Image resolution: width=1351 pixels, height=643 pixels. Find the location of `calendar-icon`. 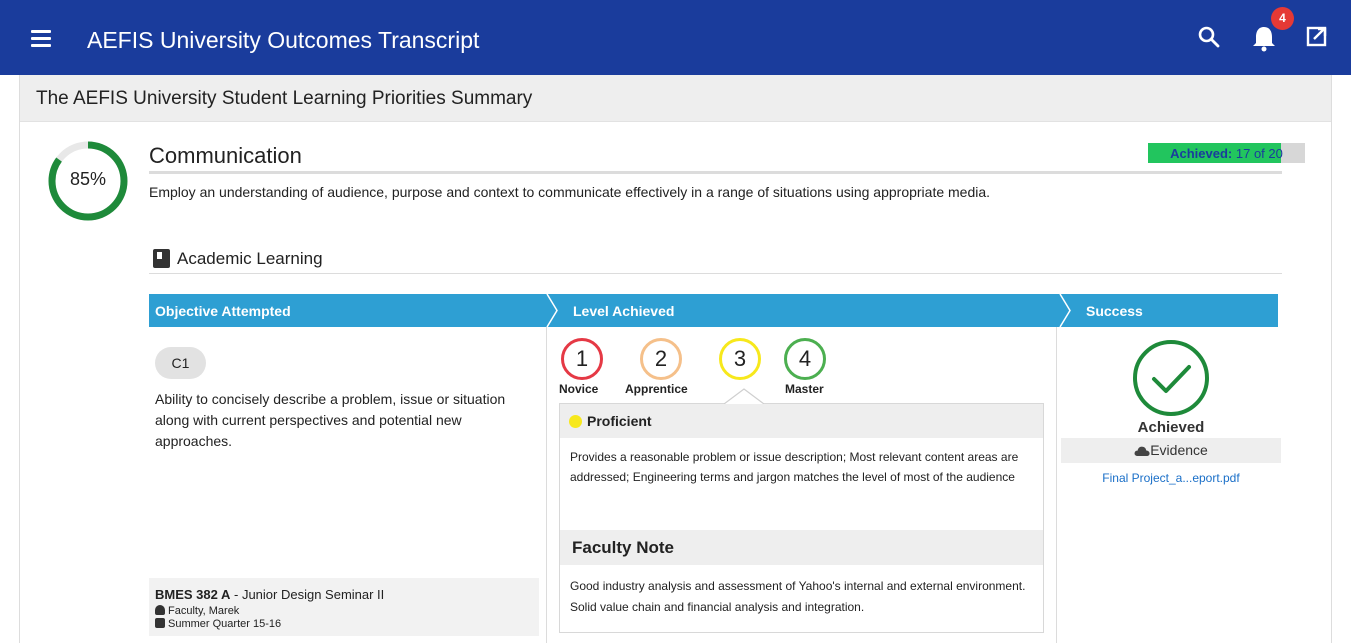

calendar-icon is located at coordinates (160, 623).